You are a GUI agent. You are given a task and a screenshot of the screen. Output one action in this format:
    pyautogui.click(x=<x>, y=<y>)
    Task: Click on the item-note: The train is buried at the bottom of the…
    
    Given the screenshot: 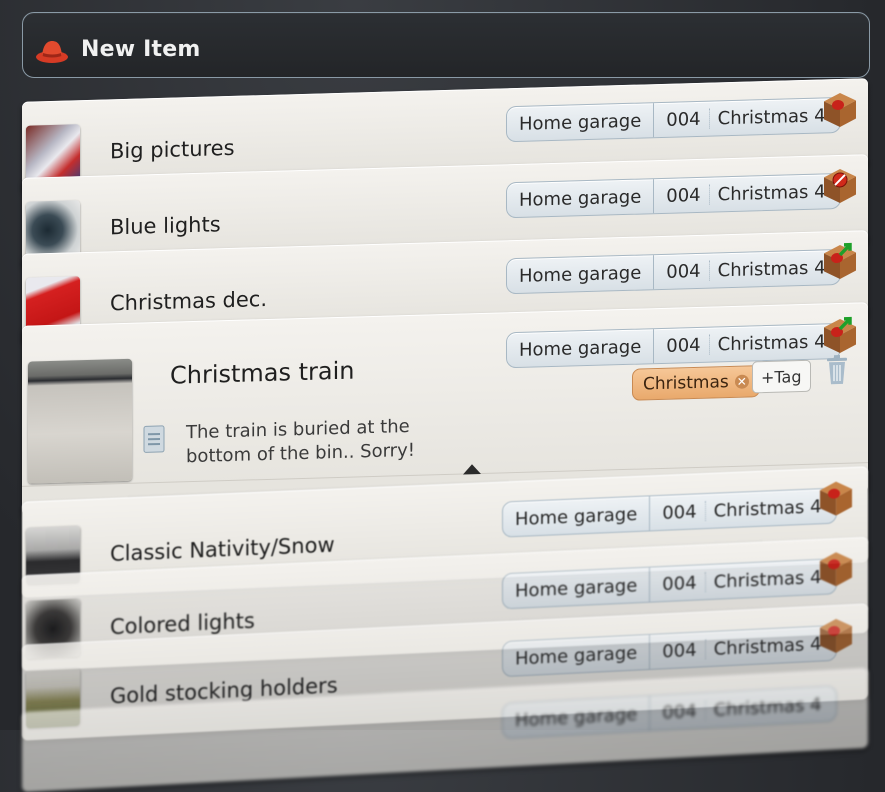 What is the action you would take?
    pyautogui.click(x=306, y=442)
    